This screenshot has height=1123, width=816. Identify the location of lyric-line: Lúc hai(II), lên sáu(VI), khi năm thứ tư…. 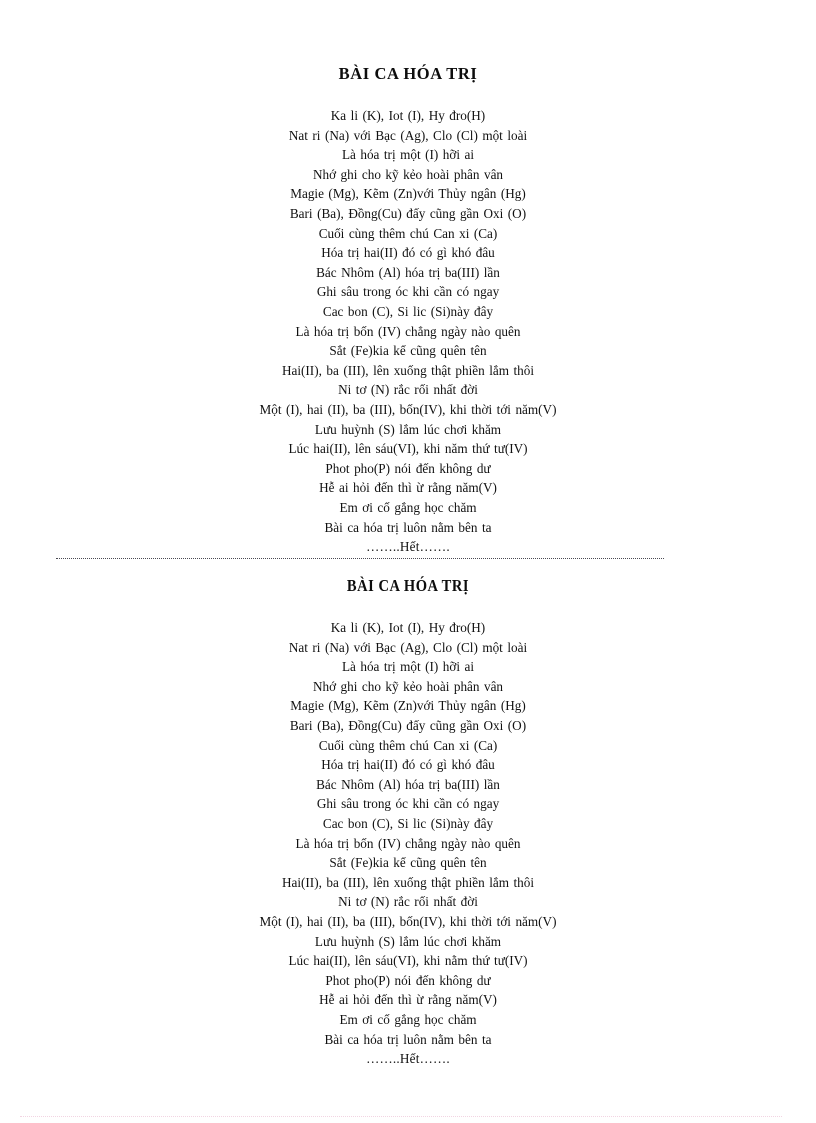
(408, 449).